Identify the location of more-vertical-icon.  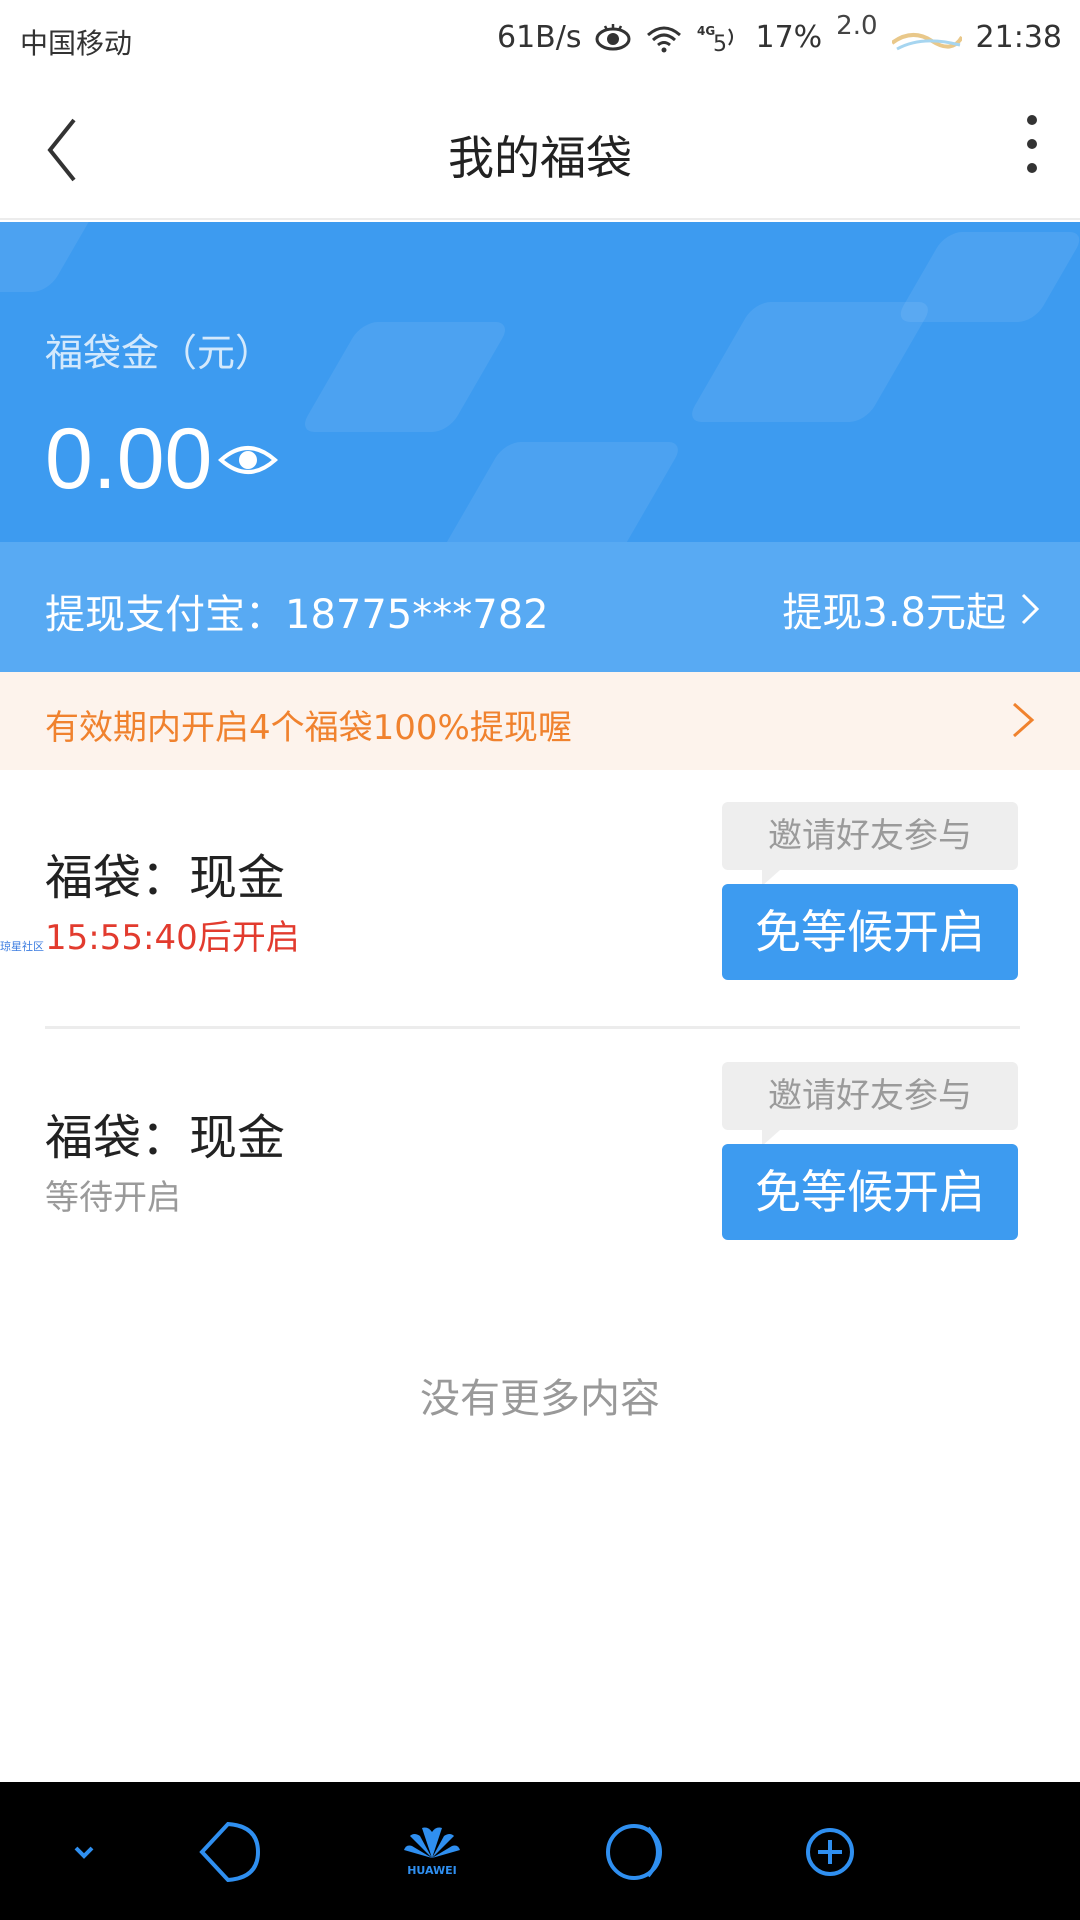
(1032, 144).